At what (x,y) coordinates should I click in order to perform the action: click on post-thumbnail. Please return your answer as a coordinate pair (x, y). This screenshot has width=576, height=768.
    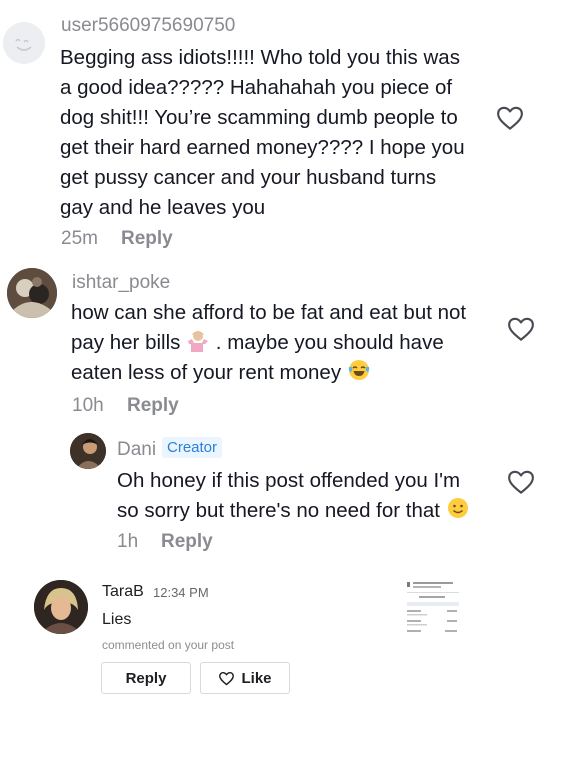
    Looking at the image, I should click on (435, 607).